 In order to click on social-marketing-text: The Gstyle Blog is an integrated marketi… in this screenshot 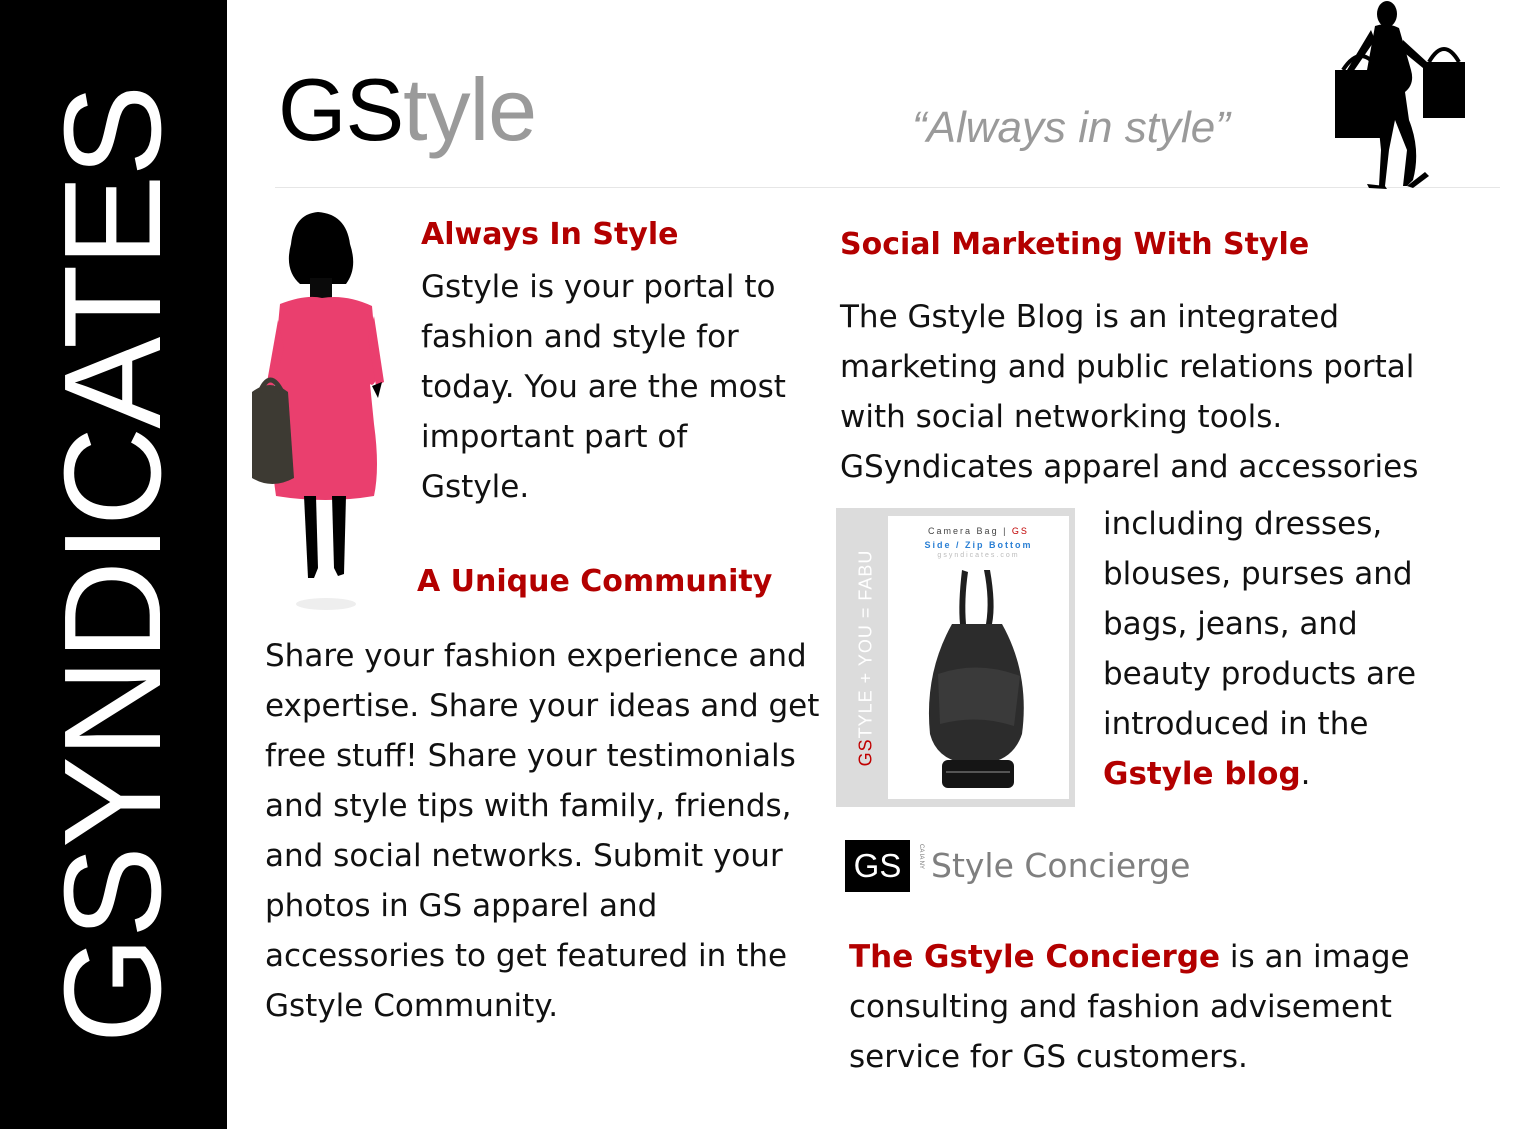, I will do `click(1129, 392)`.